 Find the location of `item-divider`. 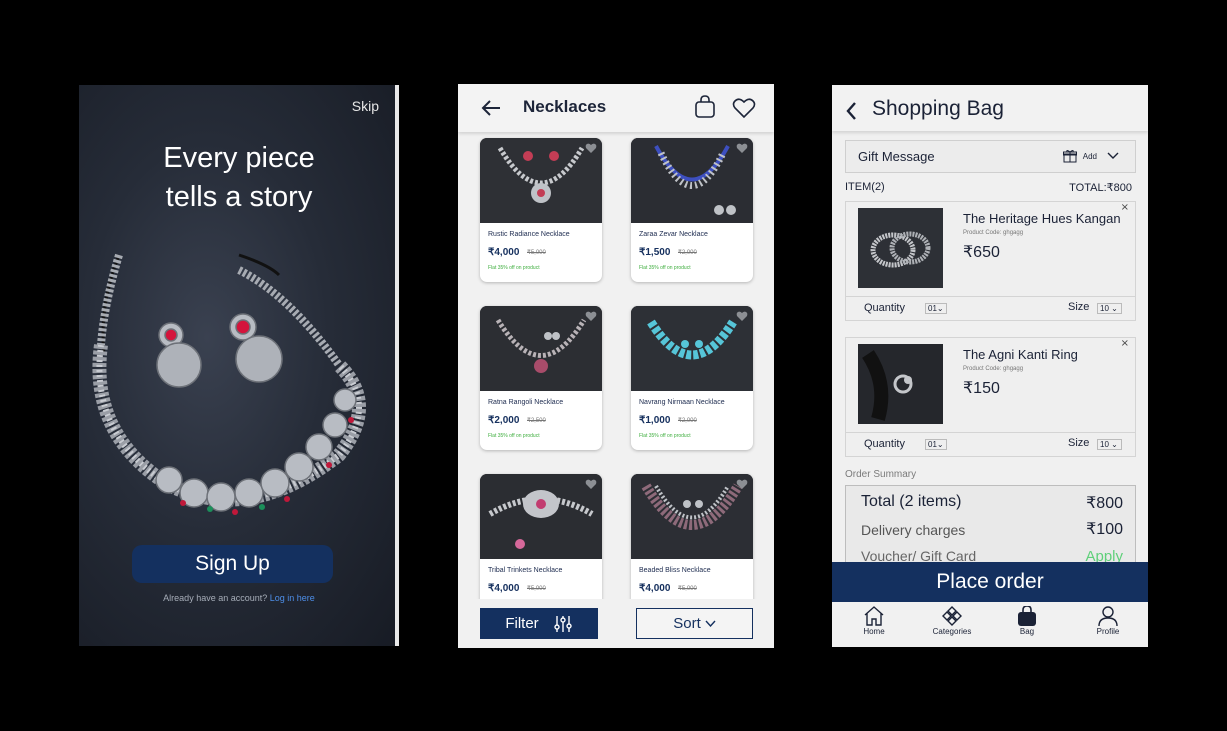

item-divider is located at coordinates (990, 296).